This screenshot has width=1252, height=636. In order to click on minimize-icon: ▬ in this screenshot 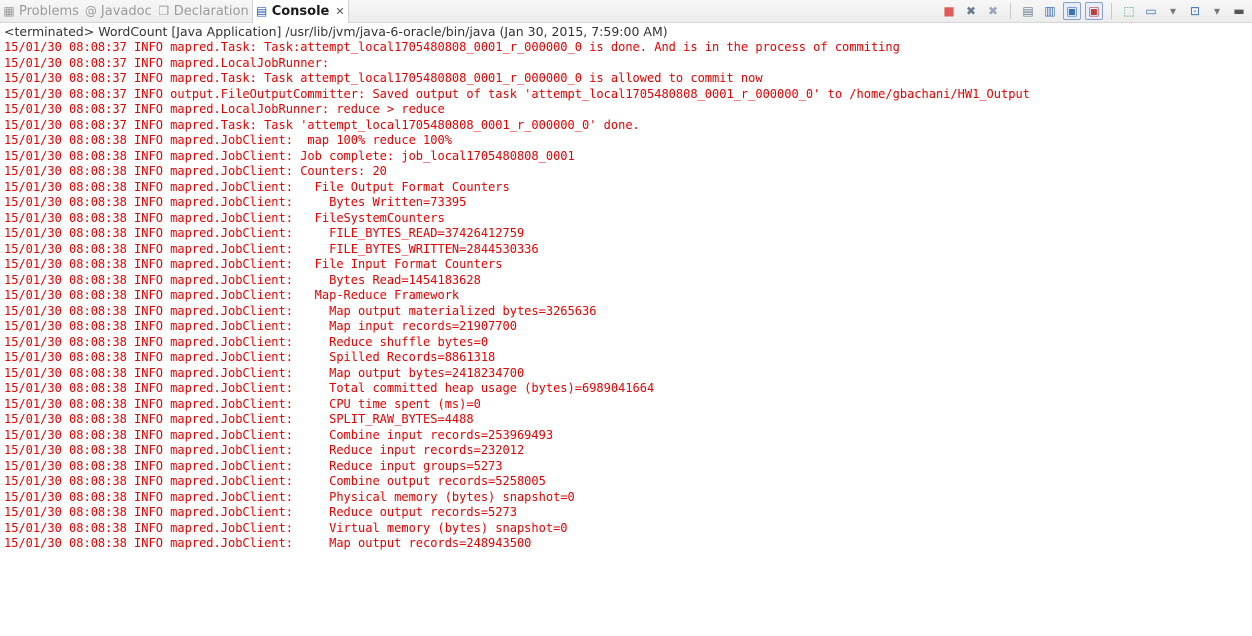, I will do `click(1239, 11)`.